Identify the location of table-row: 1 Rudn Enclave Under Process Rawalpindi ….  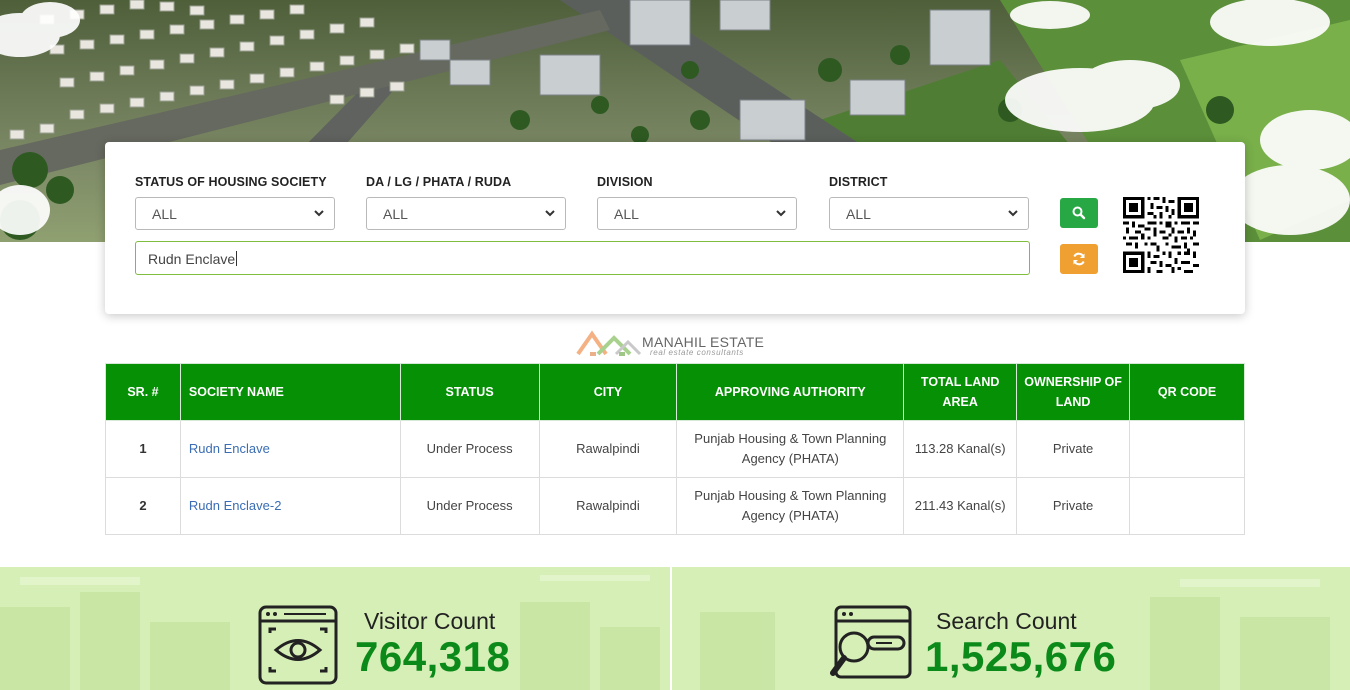
(675, 449).